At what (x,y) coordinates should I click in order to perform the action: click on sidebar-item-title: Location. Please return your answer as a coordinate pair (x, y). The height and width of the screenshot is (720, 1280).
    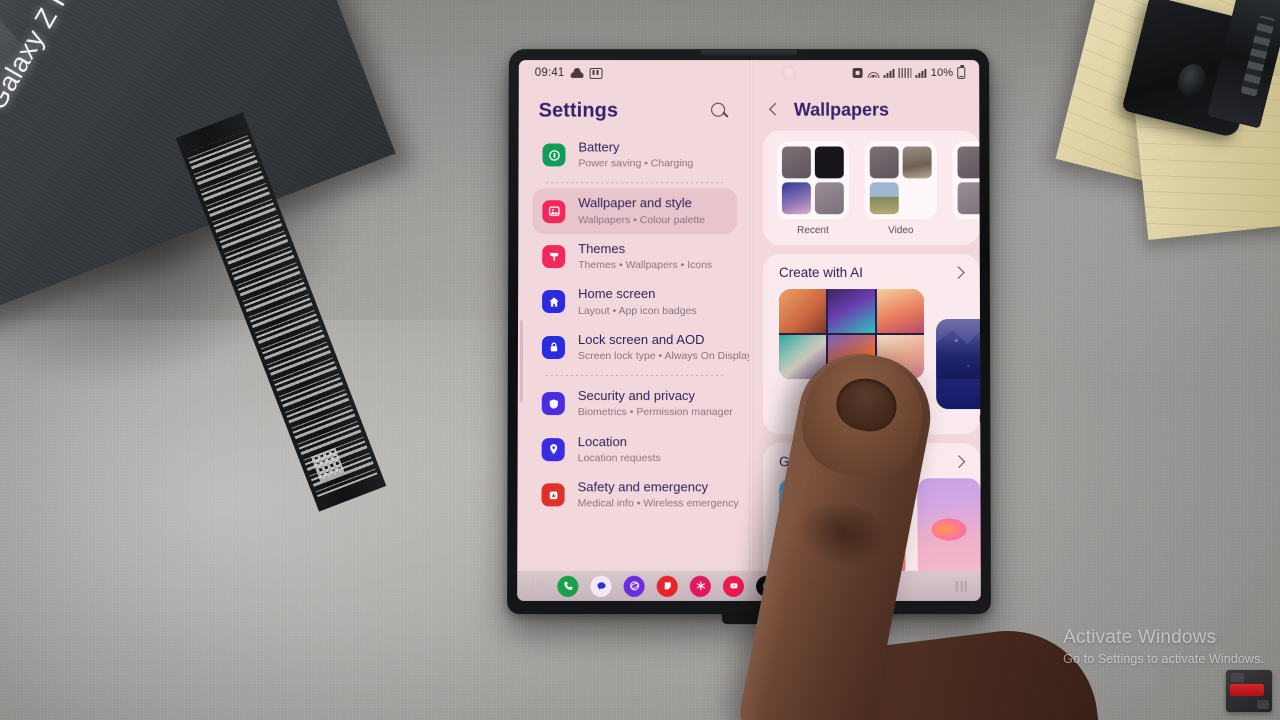
    Looking at the image, I should click on (602, 441).